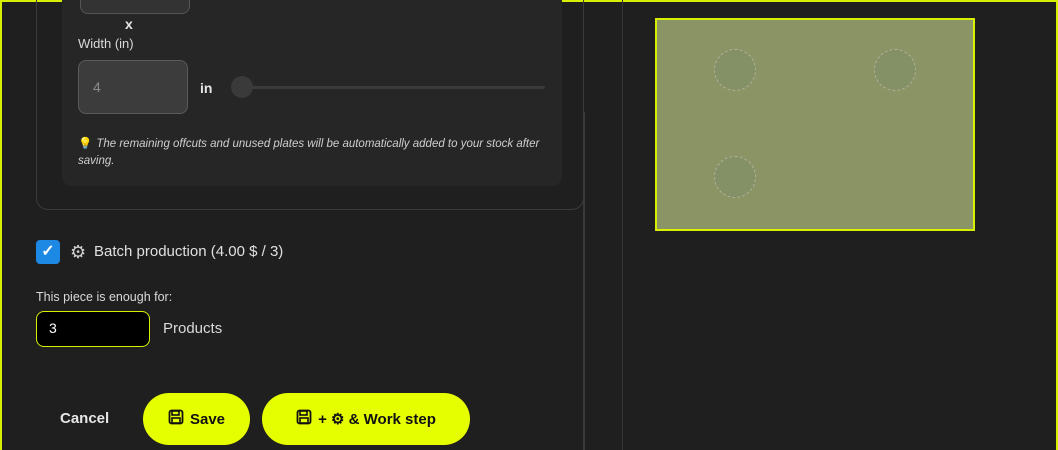 The height and width of the screenshot is (450, 1058). What do you see at coordinates (129, 24) in the screenshot?
I see `dimension-separator: x` at bounding box center [129, 24].